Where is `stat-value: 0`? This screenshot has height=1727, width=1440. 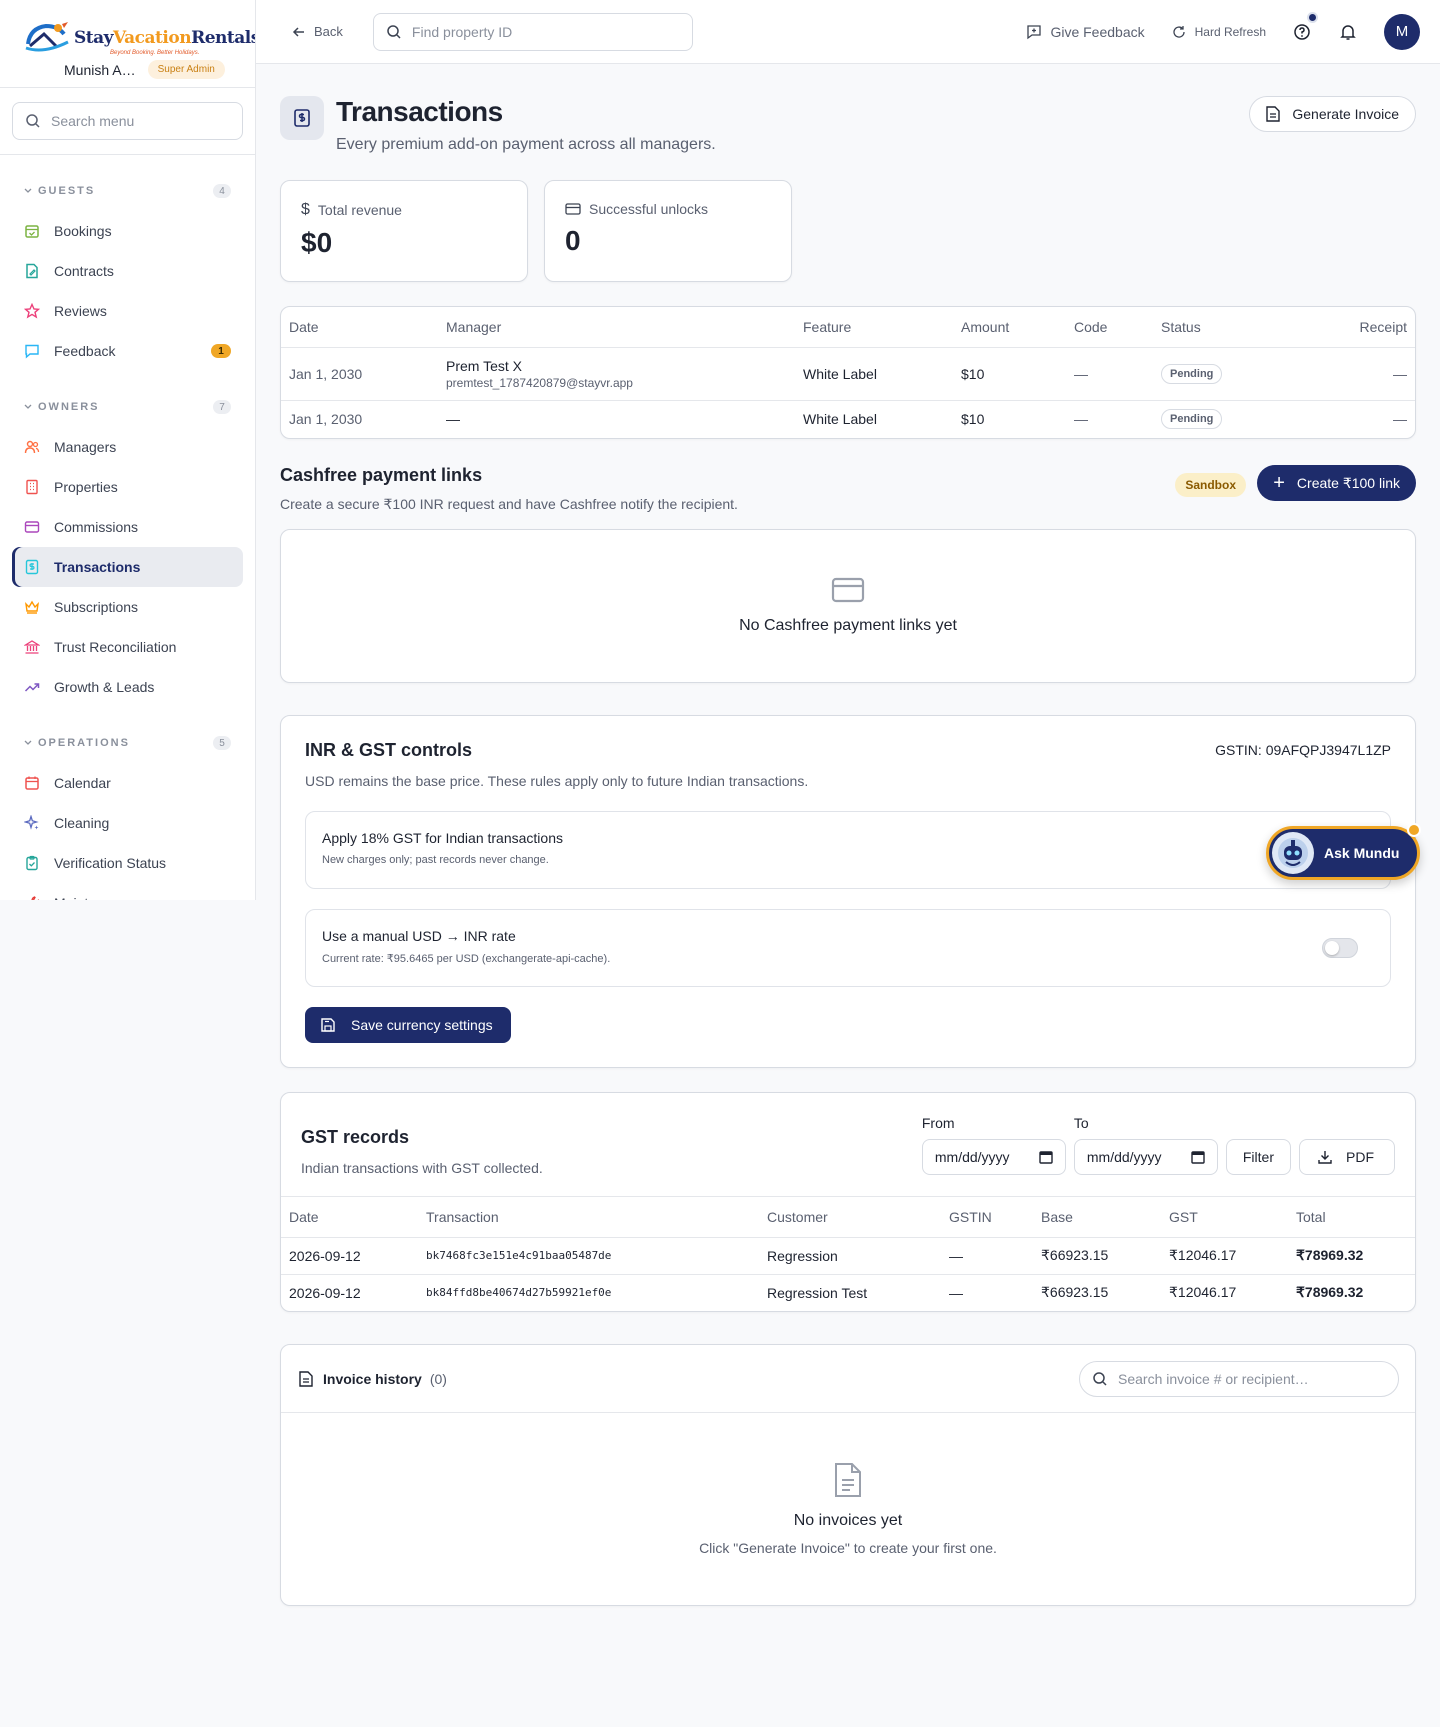
stat-value: 0 is located at coordinates (573, 240).